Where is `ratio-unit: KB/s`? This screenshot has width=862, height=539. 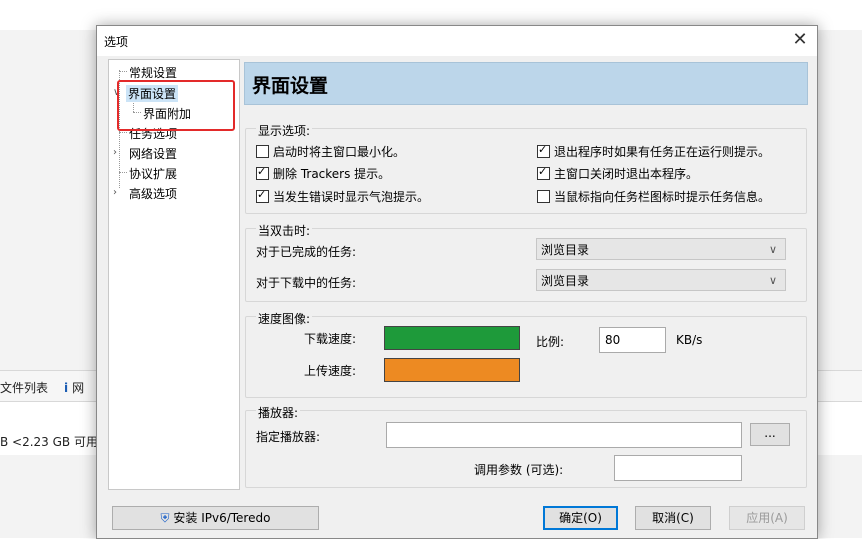 ratio-unit: KB/s is located at coordinates (689, 340).